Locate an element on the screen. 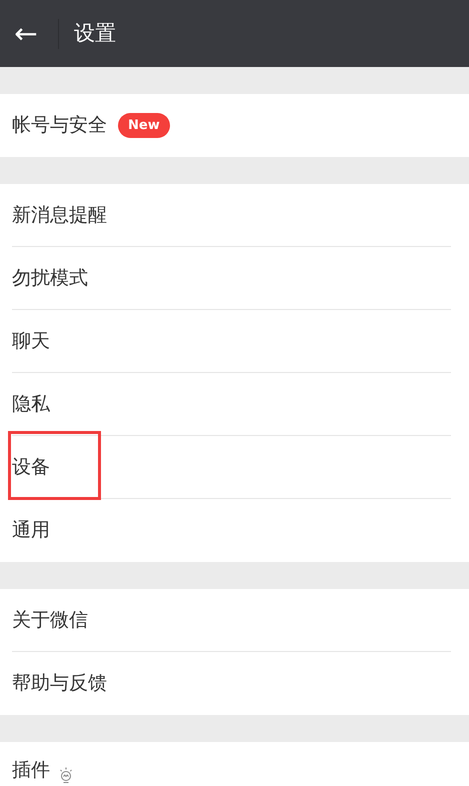 This screenshot has width=469, height=786. settings-item: 新消息提醒 is located at coordinates (231, 215).